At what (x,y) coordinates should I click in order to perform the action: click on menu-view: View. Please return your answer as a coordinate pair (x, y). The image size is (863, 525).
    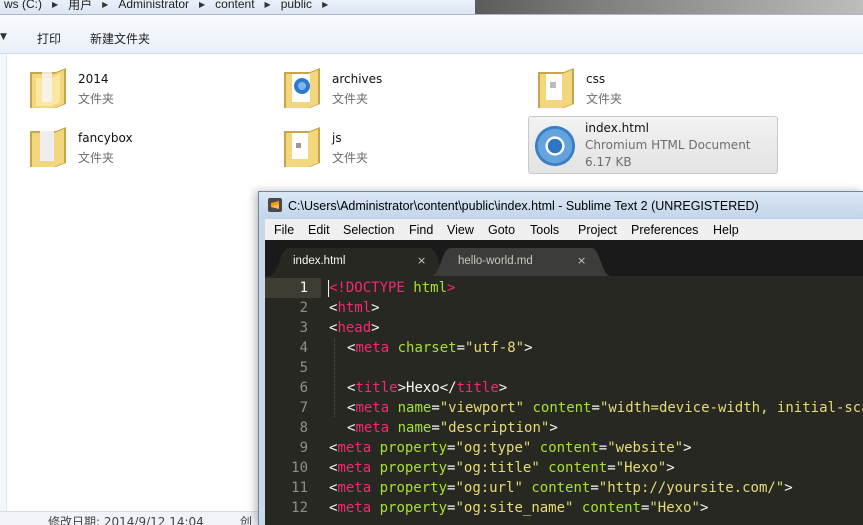
    Looking at the image, I should click on (460, 230).